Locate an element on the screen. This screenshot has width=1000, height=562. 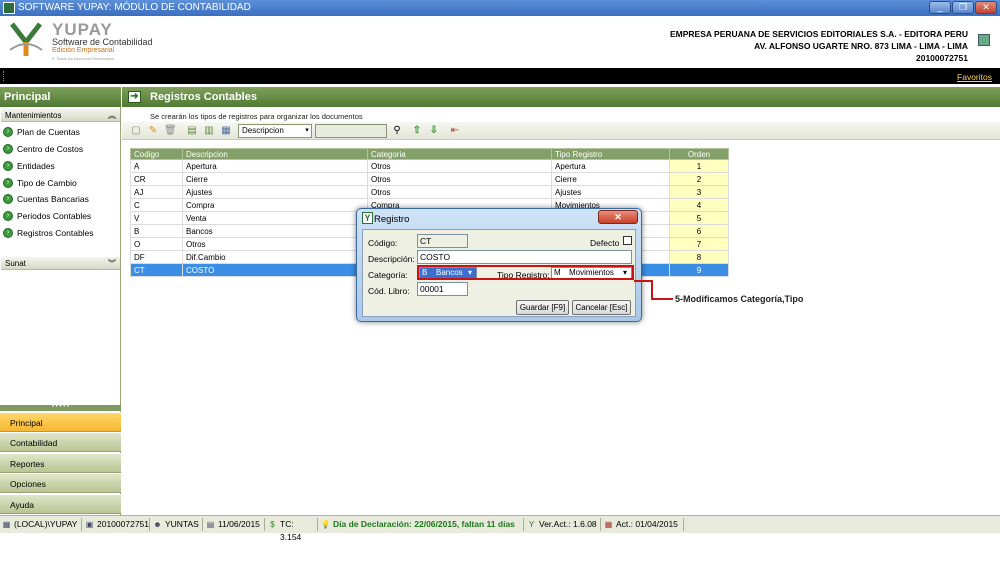
exit-icon: ⇤ is located at coordinates (455, 131).